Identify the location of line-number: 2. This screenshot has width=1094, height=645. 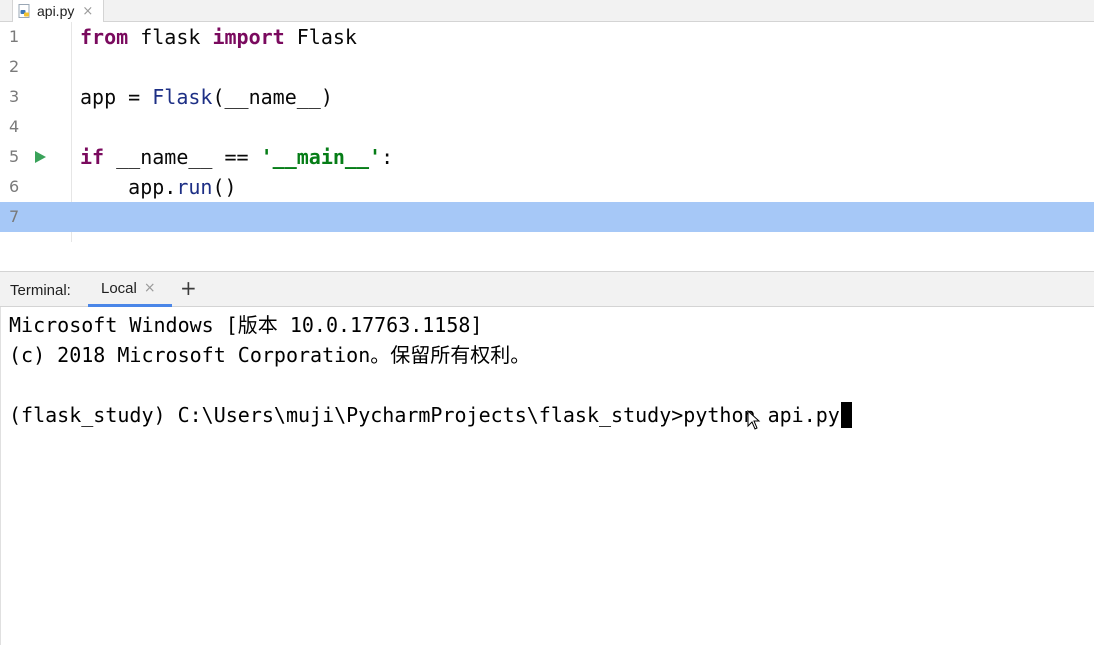
(24, 67).